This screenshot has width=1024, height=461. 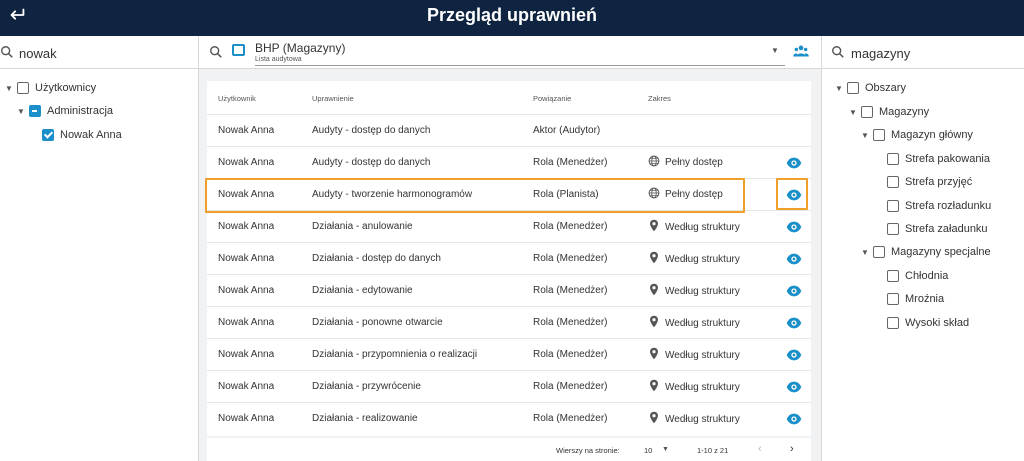 I want to click on cell-permission: Działania - przywrócenie, so click(x=366, y=386).